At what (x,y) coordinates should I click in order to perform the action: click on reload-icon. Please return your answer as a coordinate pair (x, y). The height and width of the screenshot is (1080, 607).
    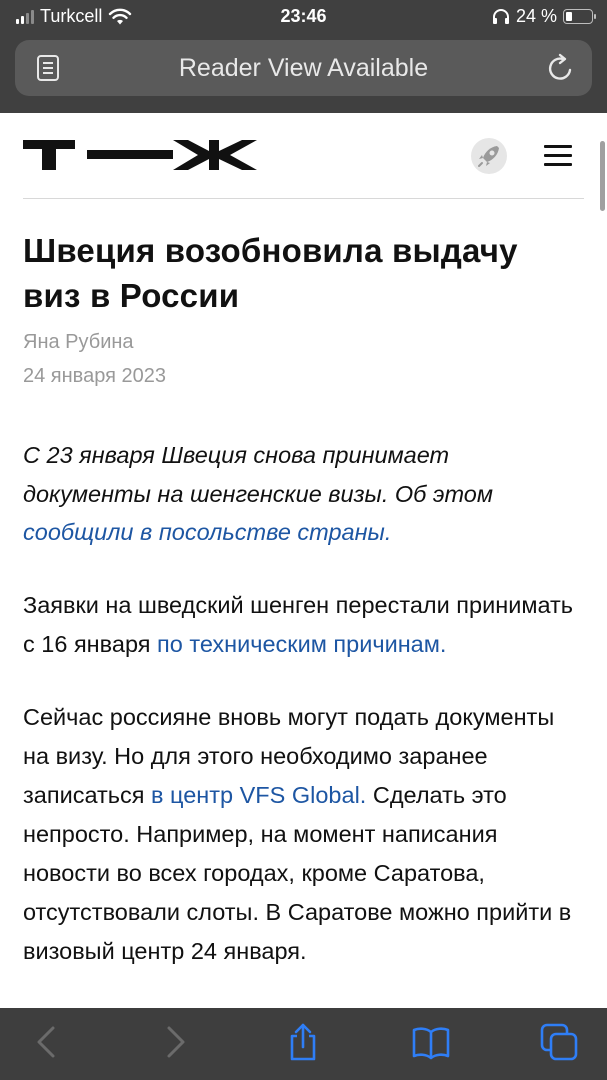
    Looking at the image, I should click on (561, 68).